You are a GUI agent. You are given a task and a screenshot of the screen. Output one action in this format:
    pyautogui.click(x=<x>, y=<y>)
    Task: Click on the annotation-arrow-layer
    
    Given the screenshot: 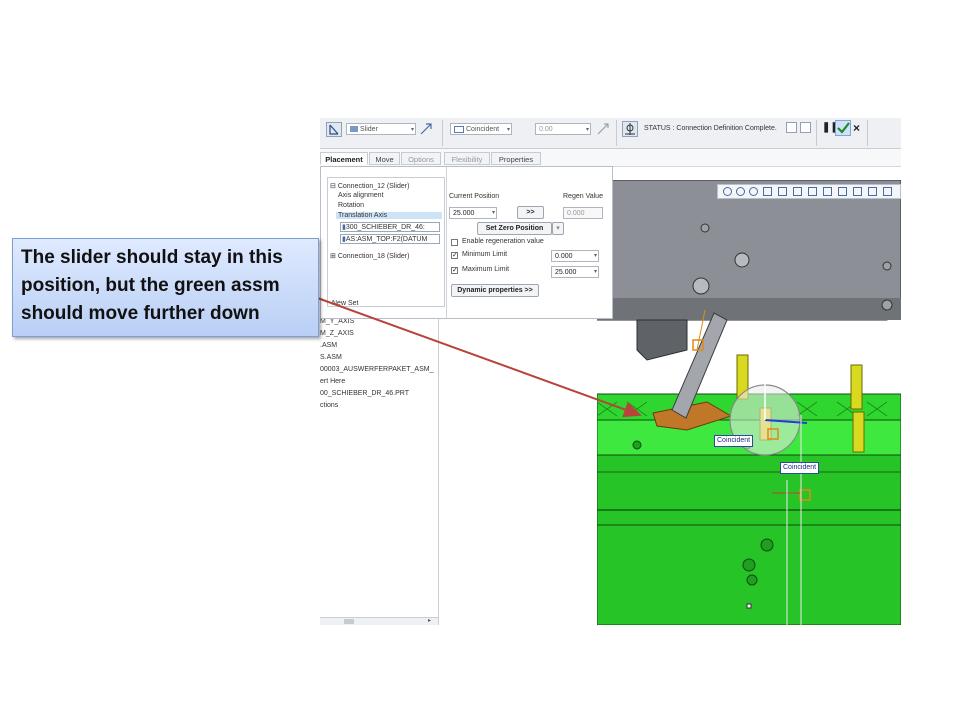 What is the action you would take?
    pyautogui.click(x=476, y=356)
    